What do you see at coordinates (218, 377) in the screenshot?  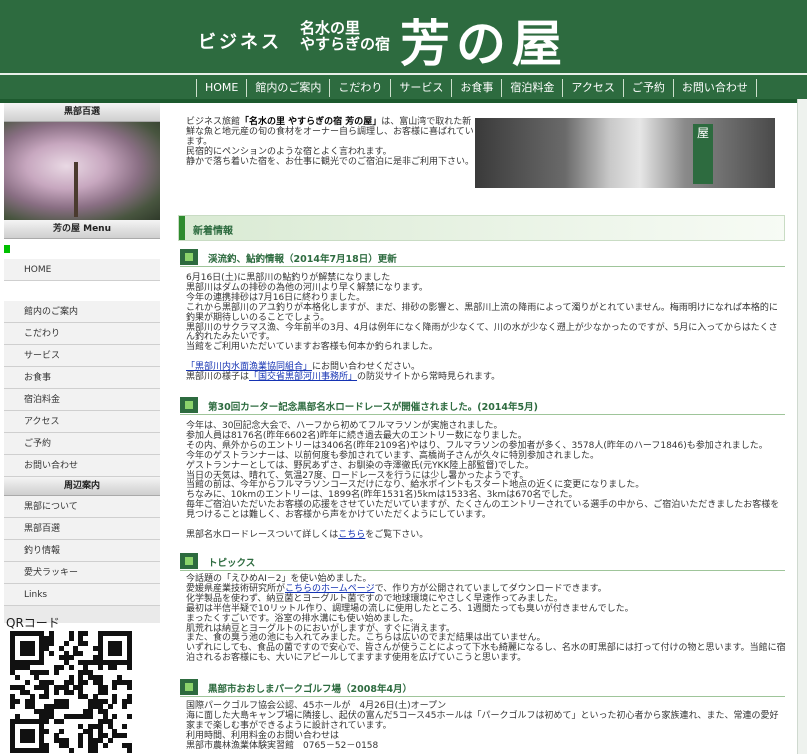 I see `river-pre: 黒部川の様子は` at bounding box center [218, 377].